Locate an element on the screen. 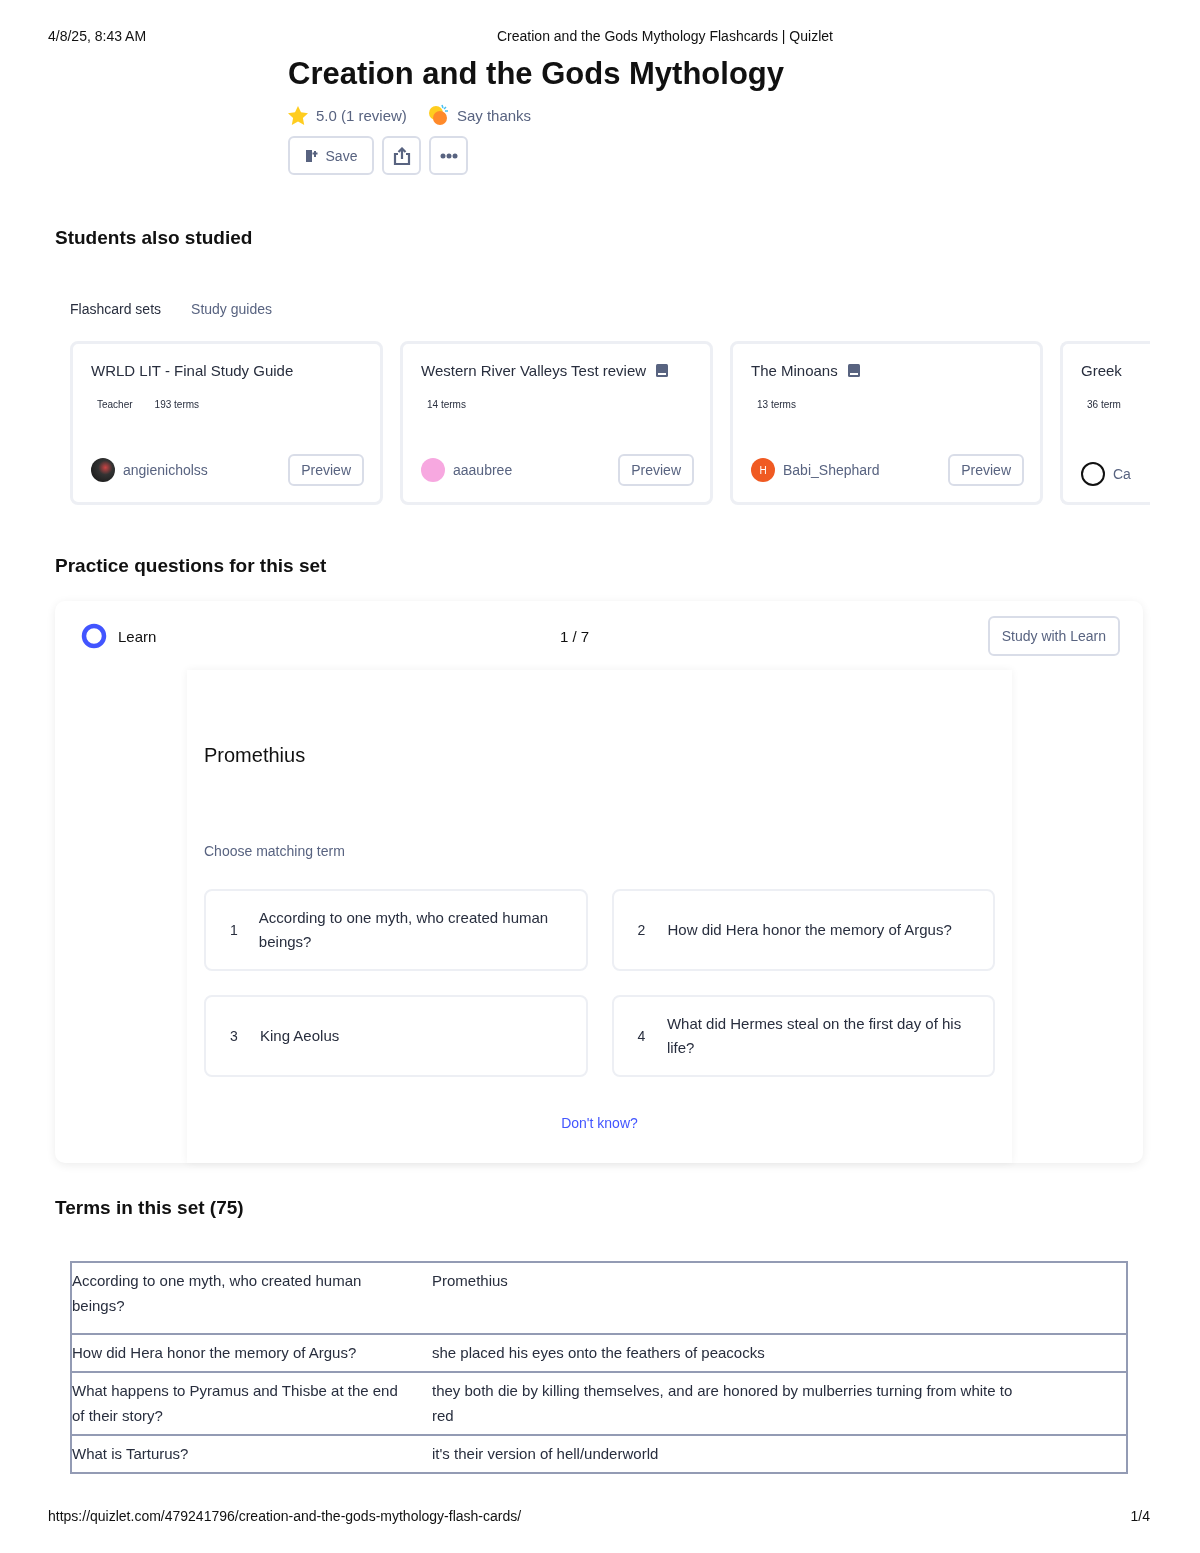 The height and width of the screenshot is (1553, 1200). tab: Flashcard sets is located at coordinates (116, 309).